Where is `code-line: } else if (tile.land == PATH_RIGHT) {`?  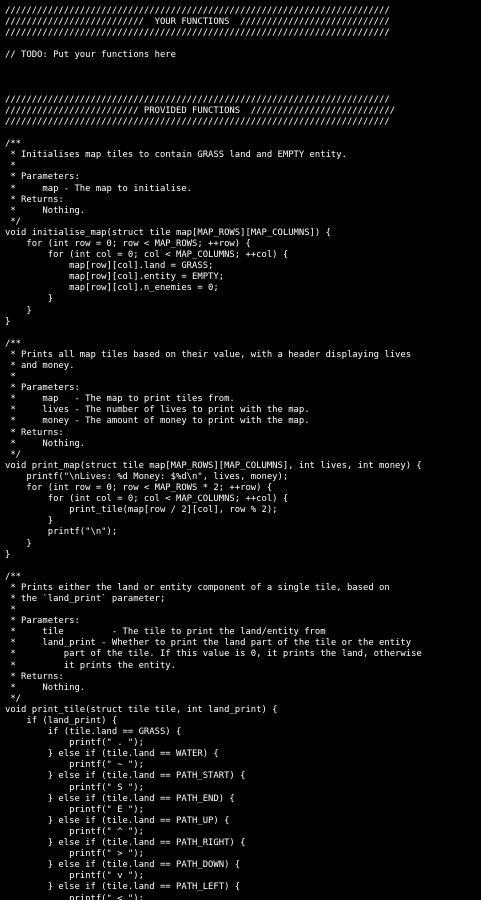
code-line: } else if (tile.land == PATH_RIGHT) { is located at coordinates (125, 843).